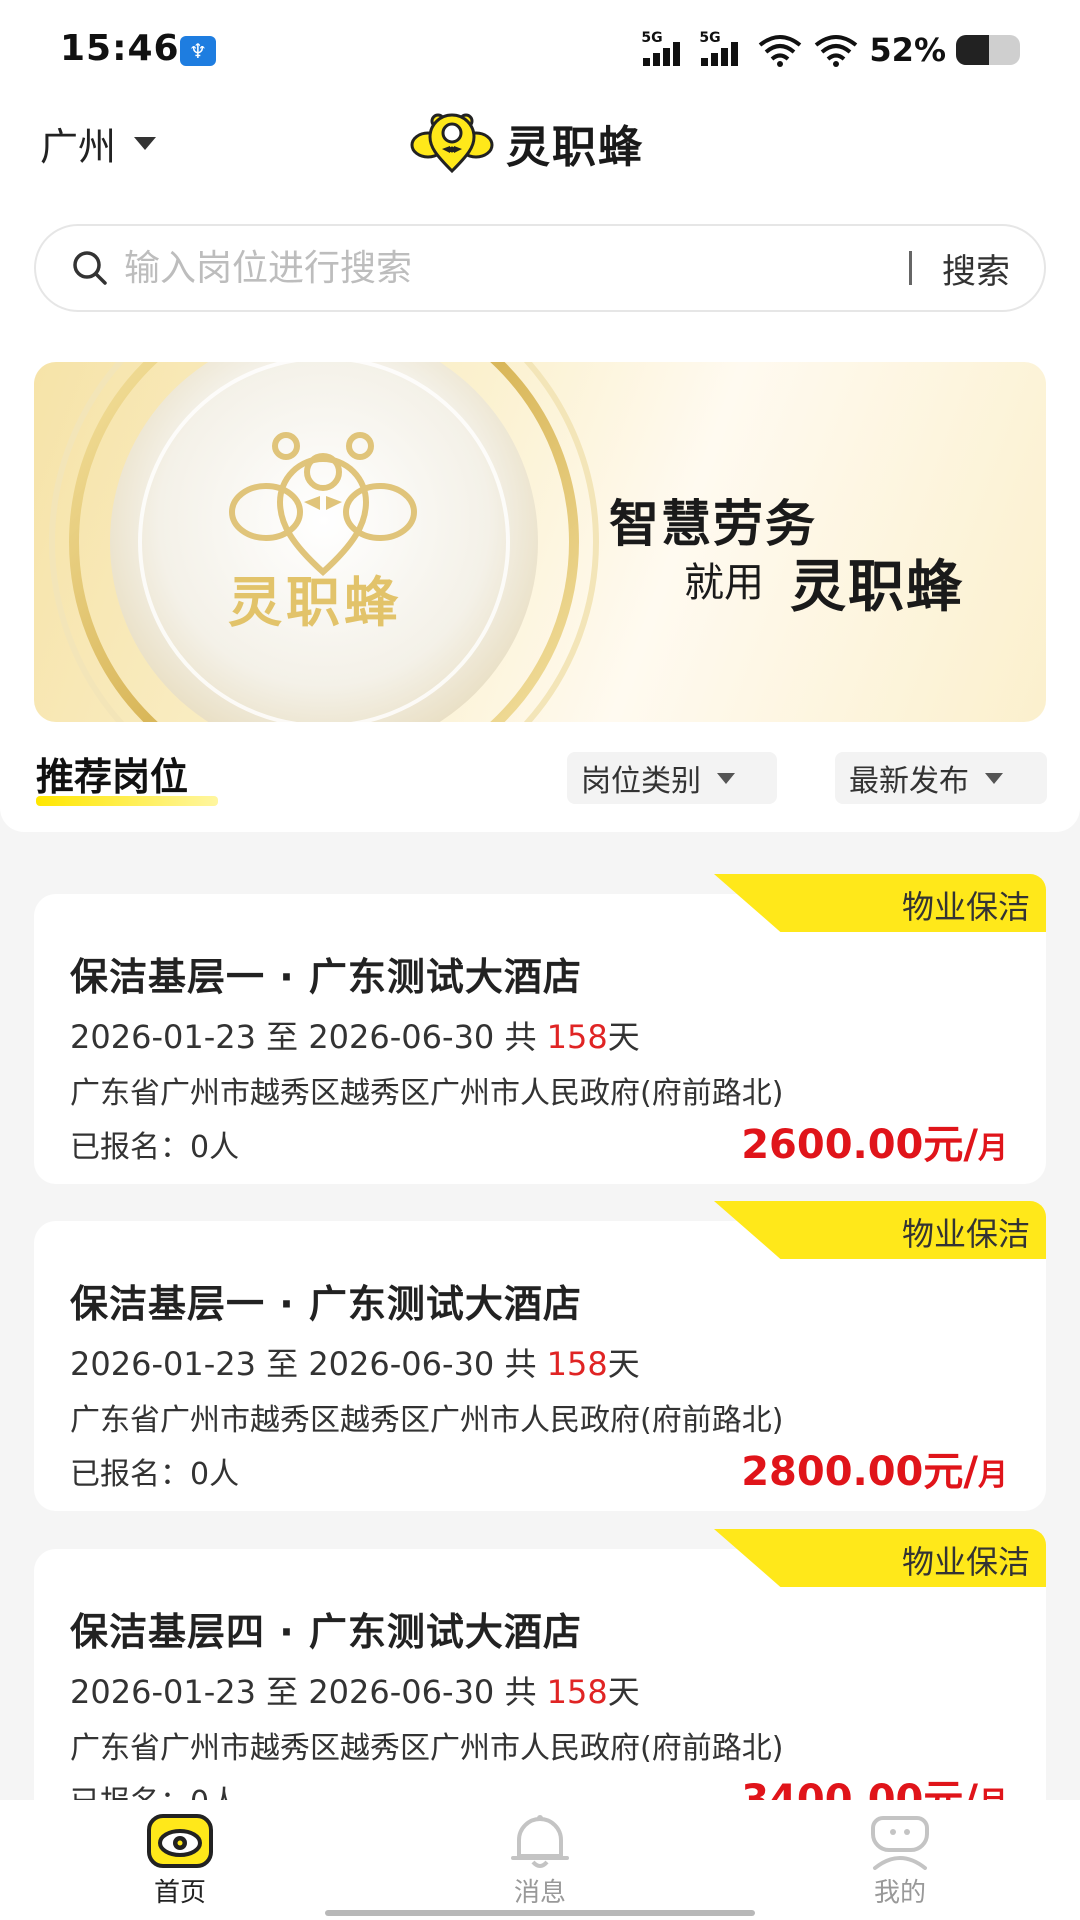 The width and height of the screenshot is (1080, 1920). I want to click on cellular-signal-icon-2: 5G, so click(723, 49).